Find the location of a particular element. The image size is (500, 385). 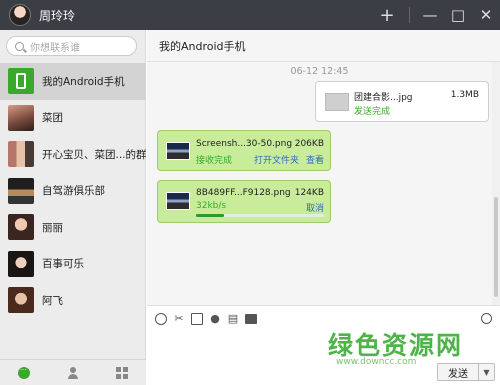

chat-icon is located at coordinates (24, 372).